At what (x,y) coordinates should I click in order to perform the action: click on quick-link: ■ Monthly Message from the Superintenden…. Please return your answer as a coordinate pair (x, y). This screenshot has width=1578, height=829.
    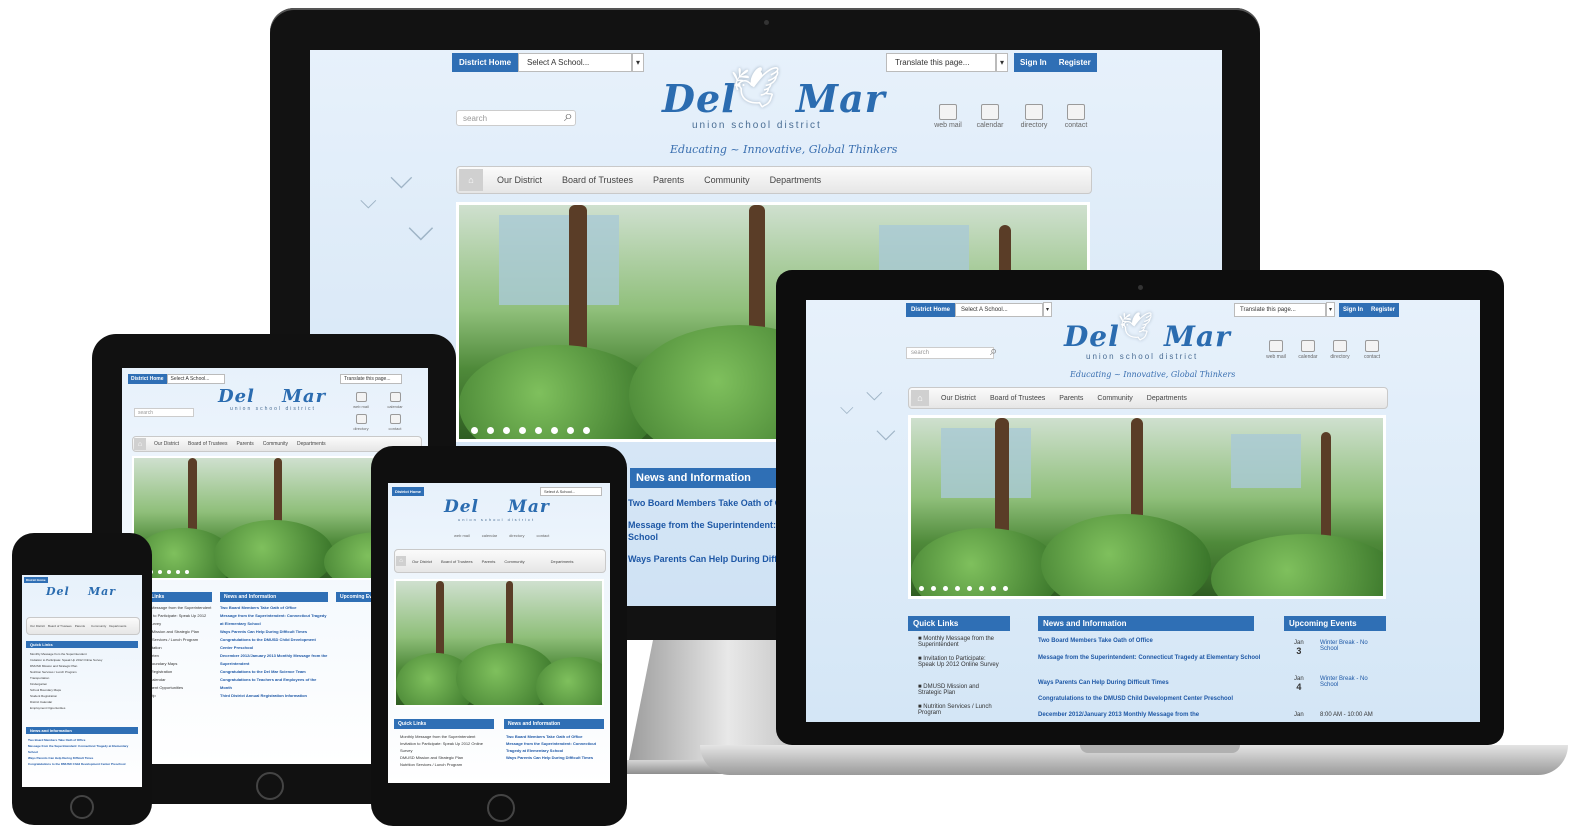
    Looking at the image, I should click on (960, 642).